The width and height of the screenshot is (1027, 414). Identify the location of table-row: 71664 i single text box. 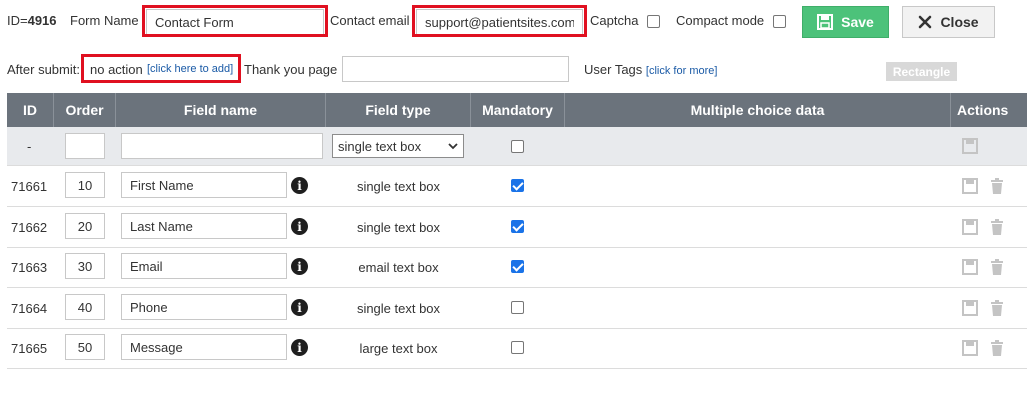
(517, 308).